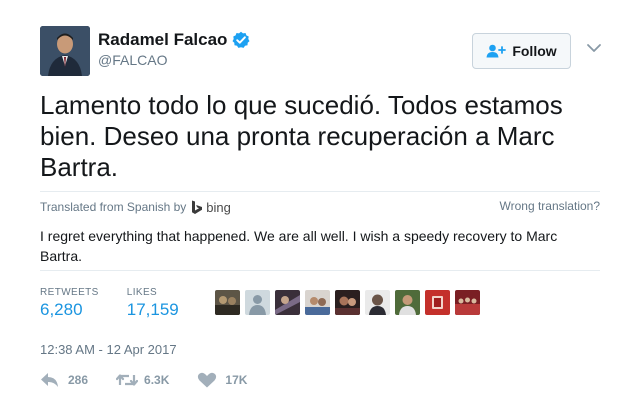 This screenshot has height=420, width=639. What do you see at coordinates (61, 309) in the screenshot?
I see `retweets-count: 6,280` at bounding box center [61, 309].